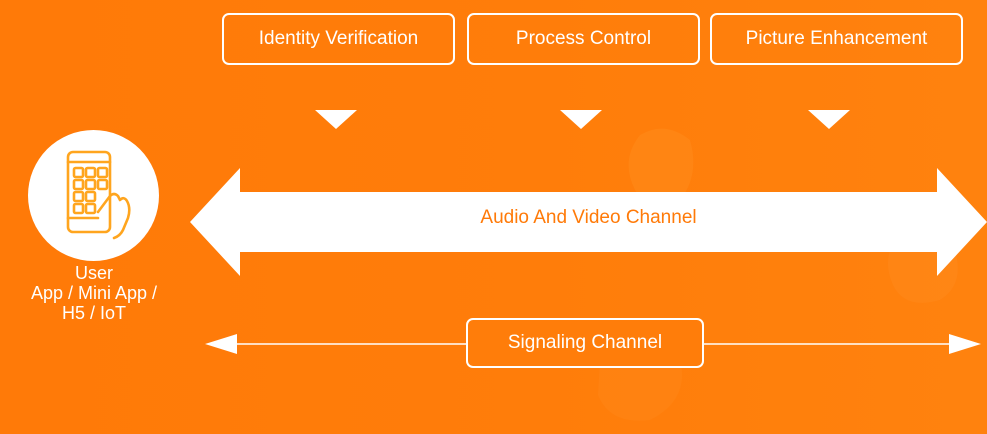  I want to click on audio-video-channel-label: Audio And Video Channel, so click(588, 217).